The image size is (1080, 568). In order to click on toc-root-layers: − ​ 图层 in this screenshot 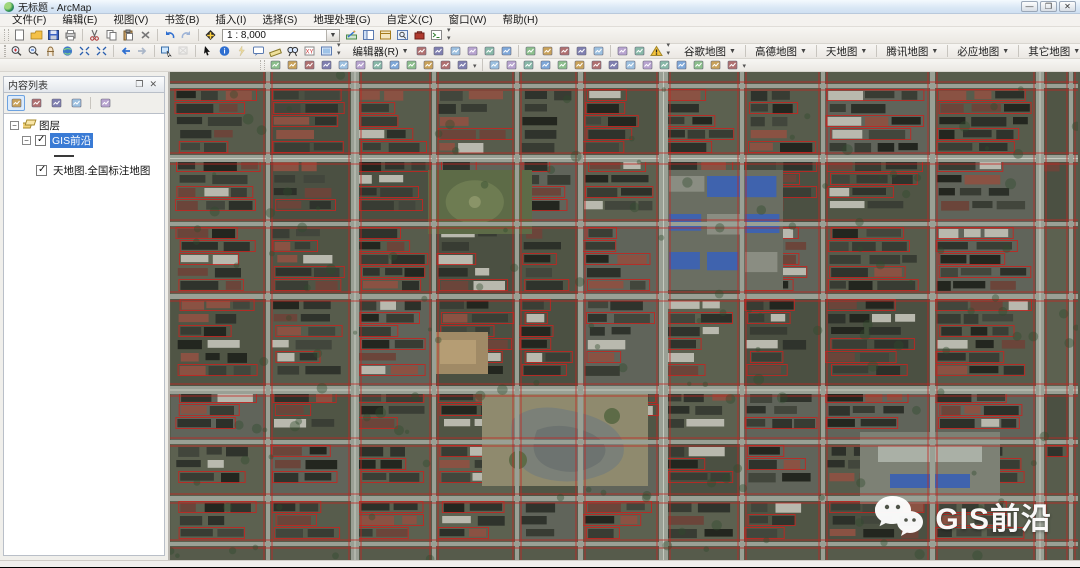, I will do `click(84, 125)`.